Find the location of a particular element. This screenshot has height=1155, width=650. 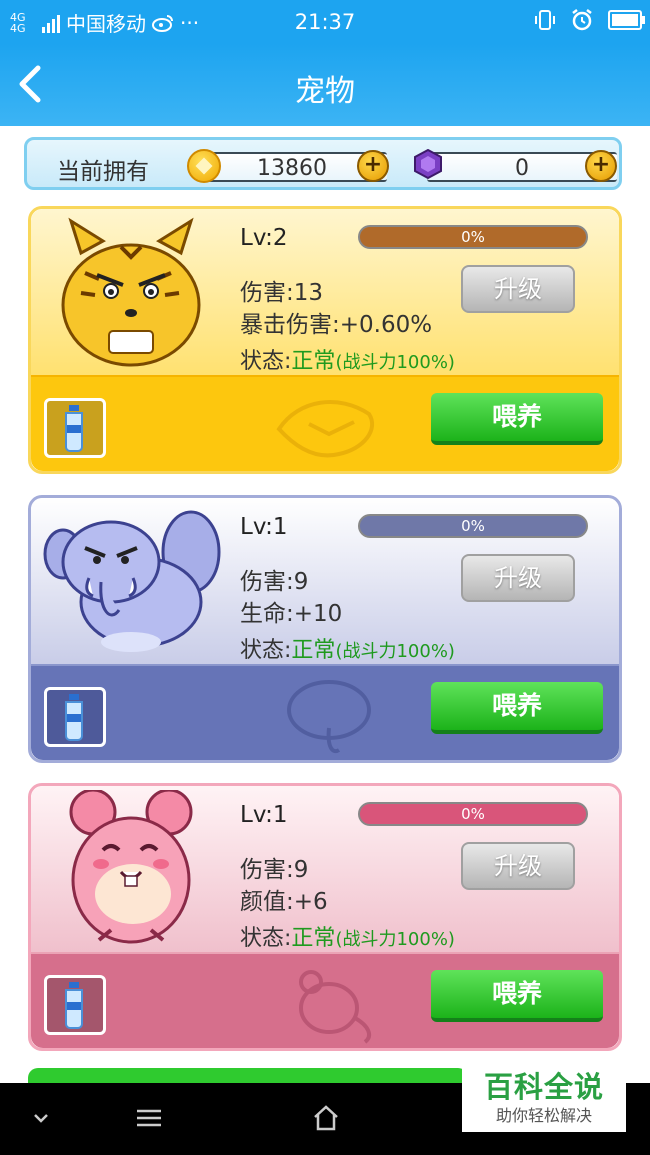

tiger-pet-image is located at coordinates (131, 292).